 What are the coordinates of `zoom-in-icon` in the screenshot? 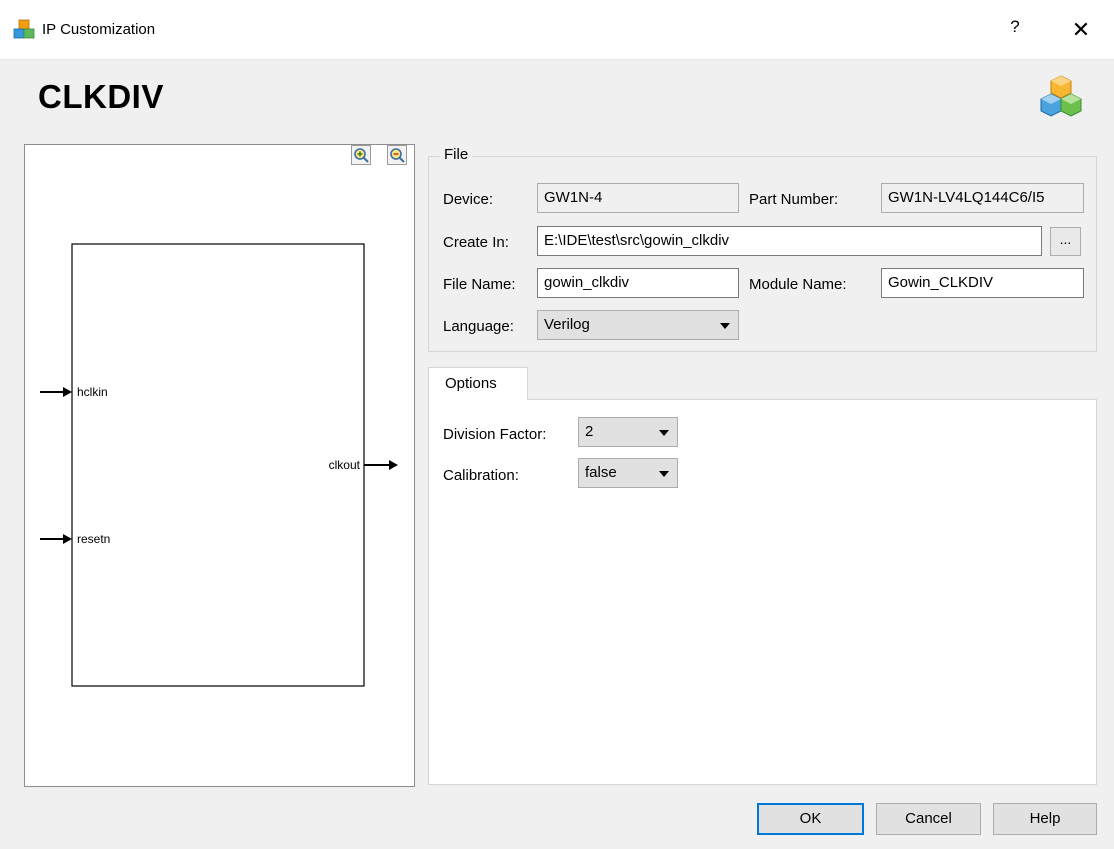 It's located at (361, 155).